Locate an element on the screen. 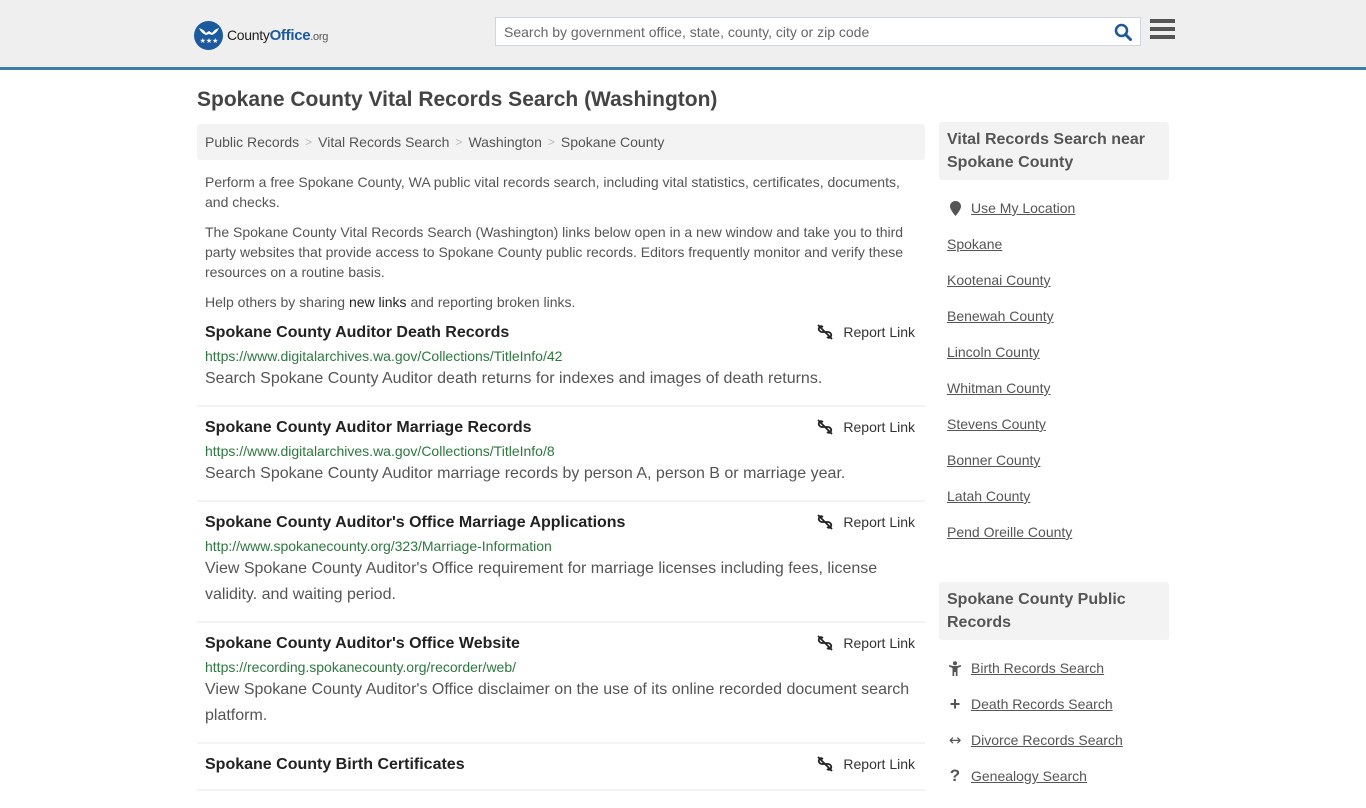  nearby-item: Spokane is located at coordinates (1054, 244).